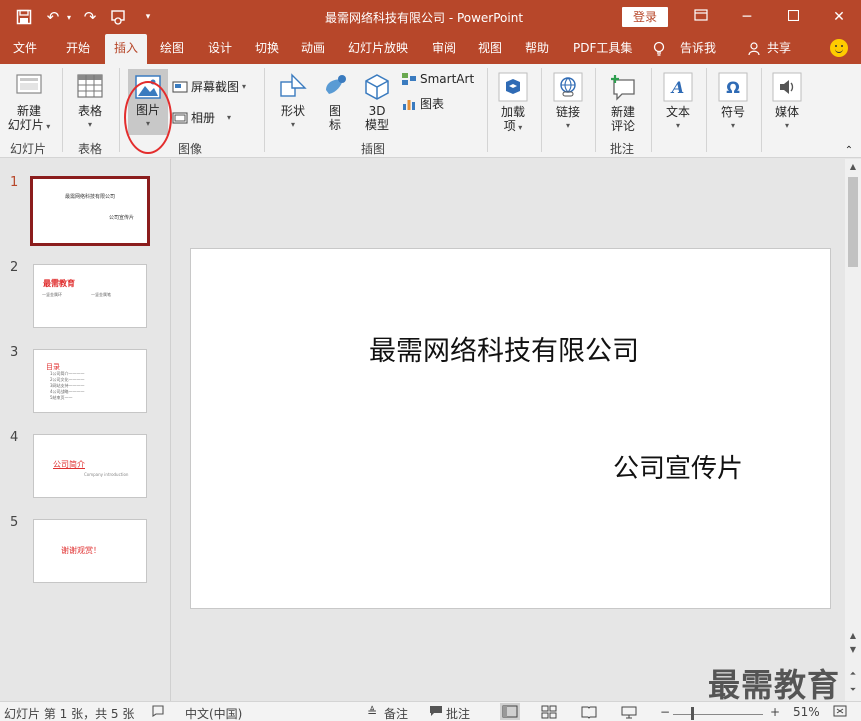 This screenshot has height=721, width=861. Describe the element at coordinates (267, 49) in the screenshot. I see `tab-transitions: 切换` at that location.